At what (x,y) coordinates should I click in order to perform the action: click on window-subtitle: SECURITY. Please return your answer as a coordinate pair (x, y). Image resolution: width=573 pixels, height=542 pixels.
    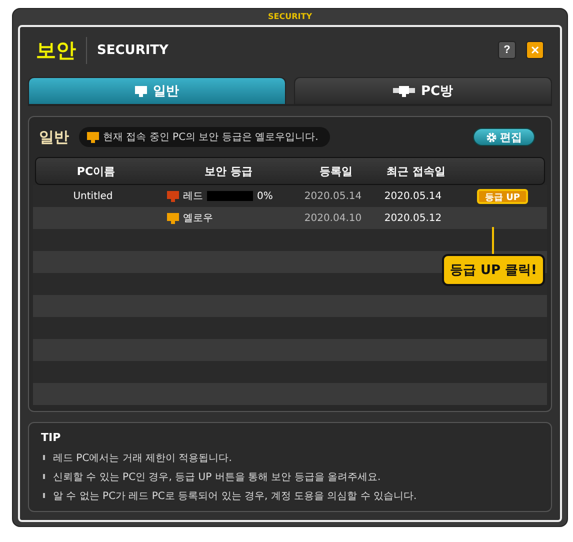
    Looking at the image, I should click on (133, 50).